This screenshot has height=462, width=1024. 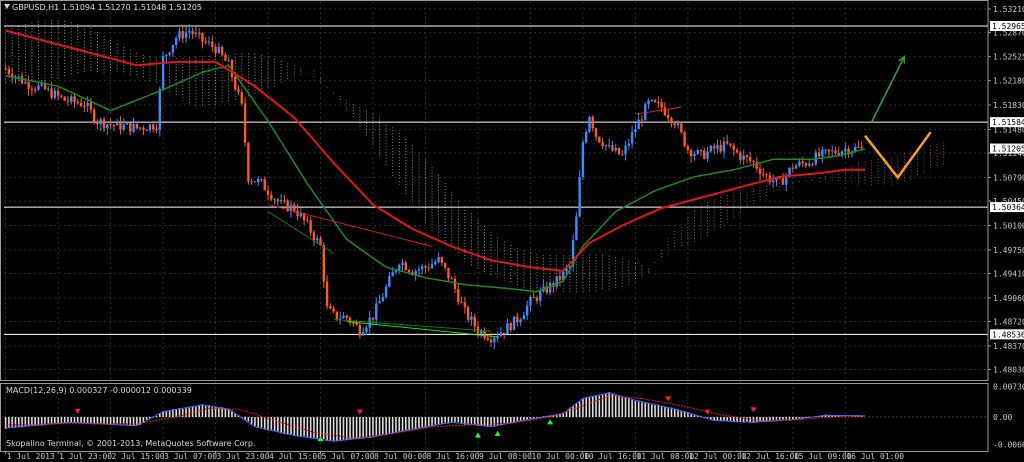 What do you see at coordinates (1008, 149) in the screenshot?
I see `current-price-label: 1.51205` at bounding box center [1008, 149].